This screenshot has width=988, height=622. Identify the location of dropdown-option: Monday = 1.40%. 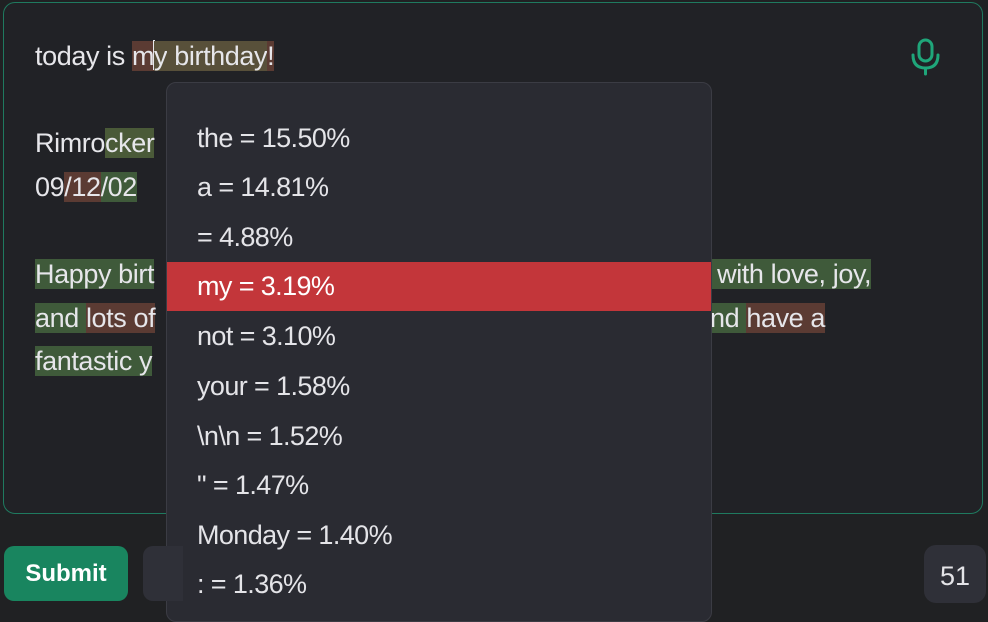
(439, 535).